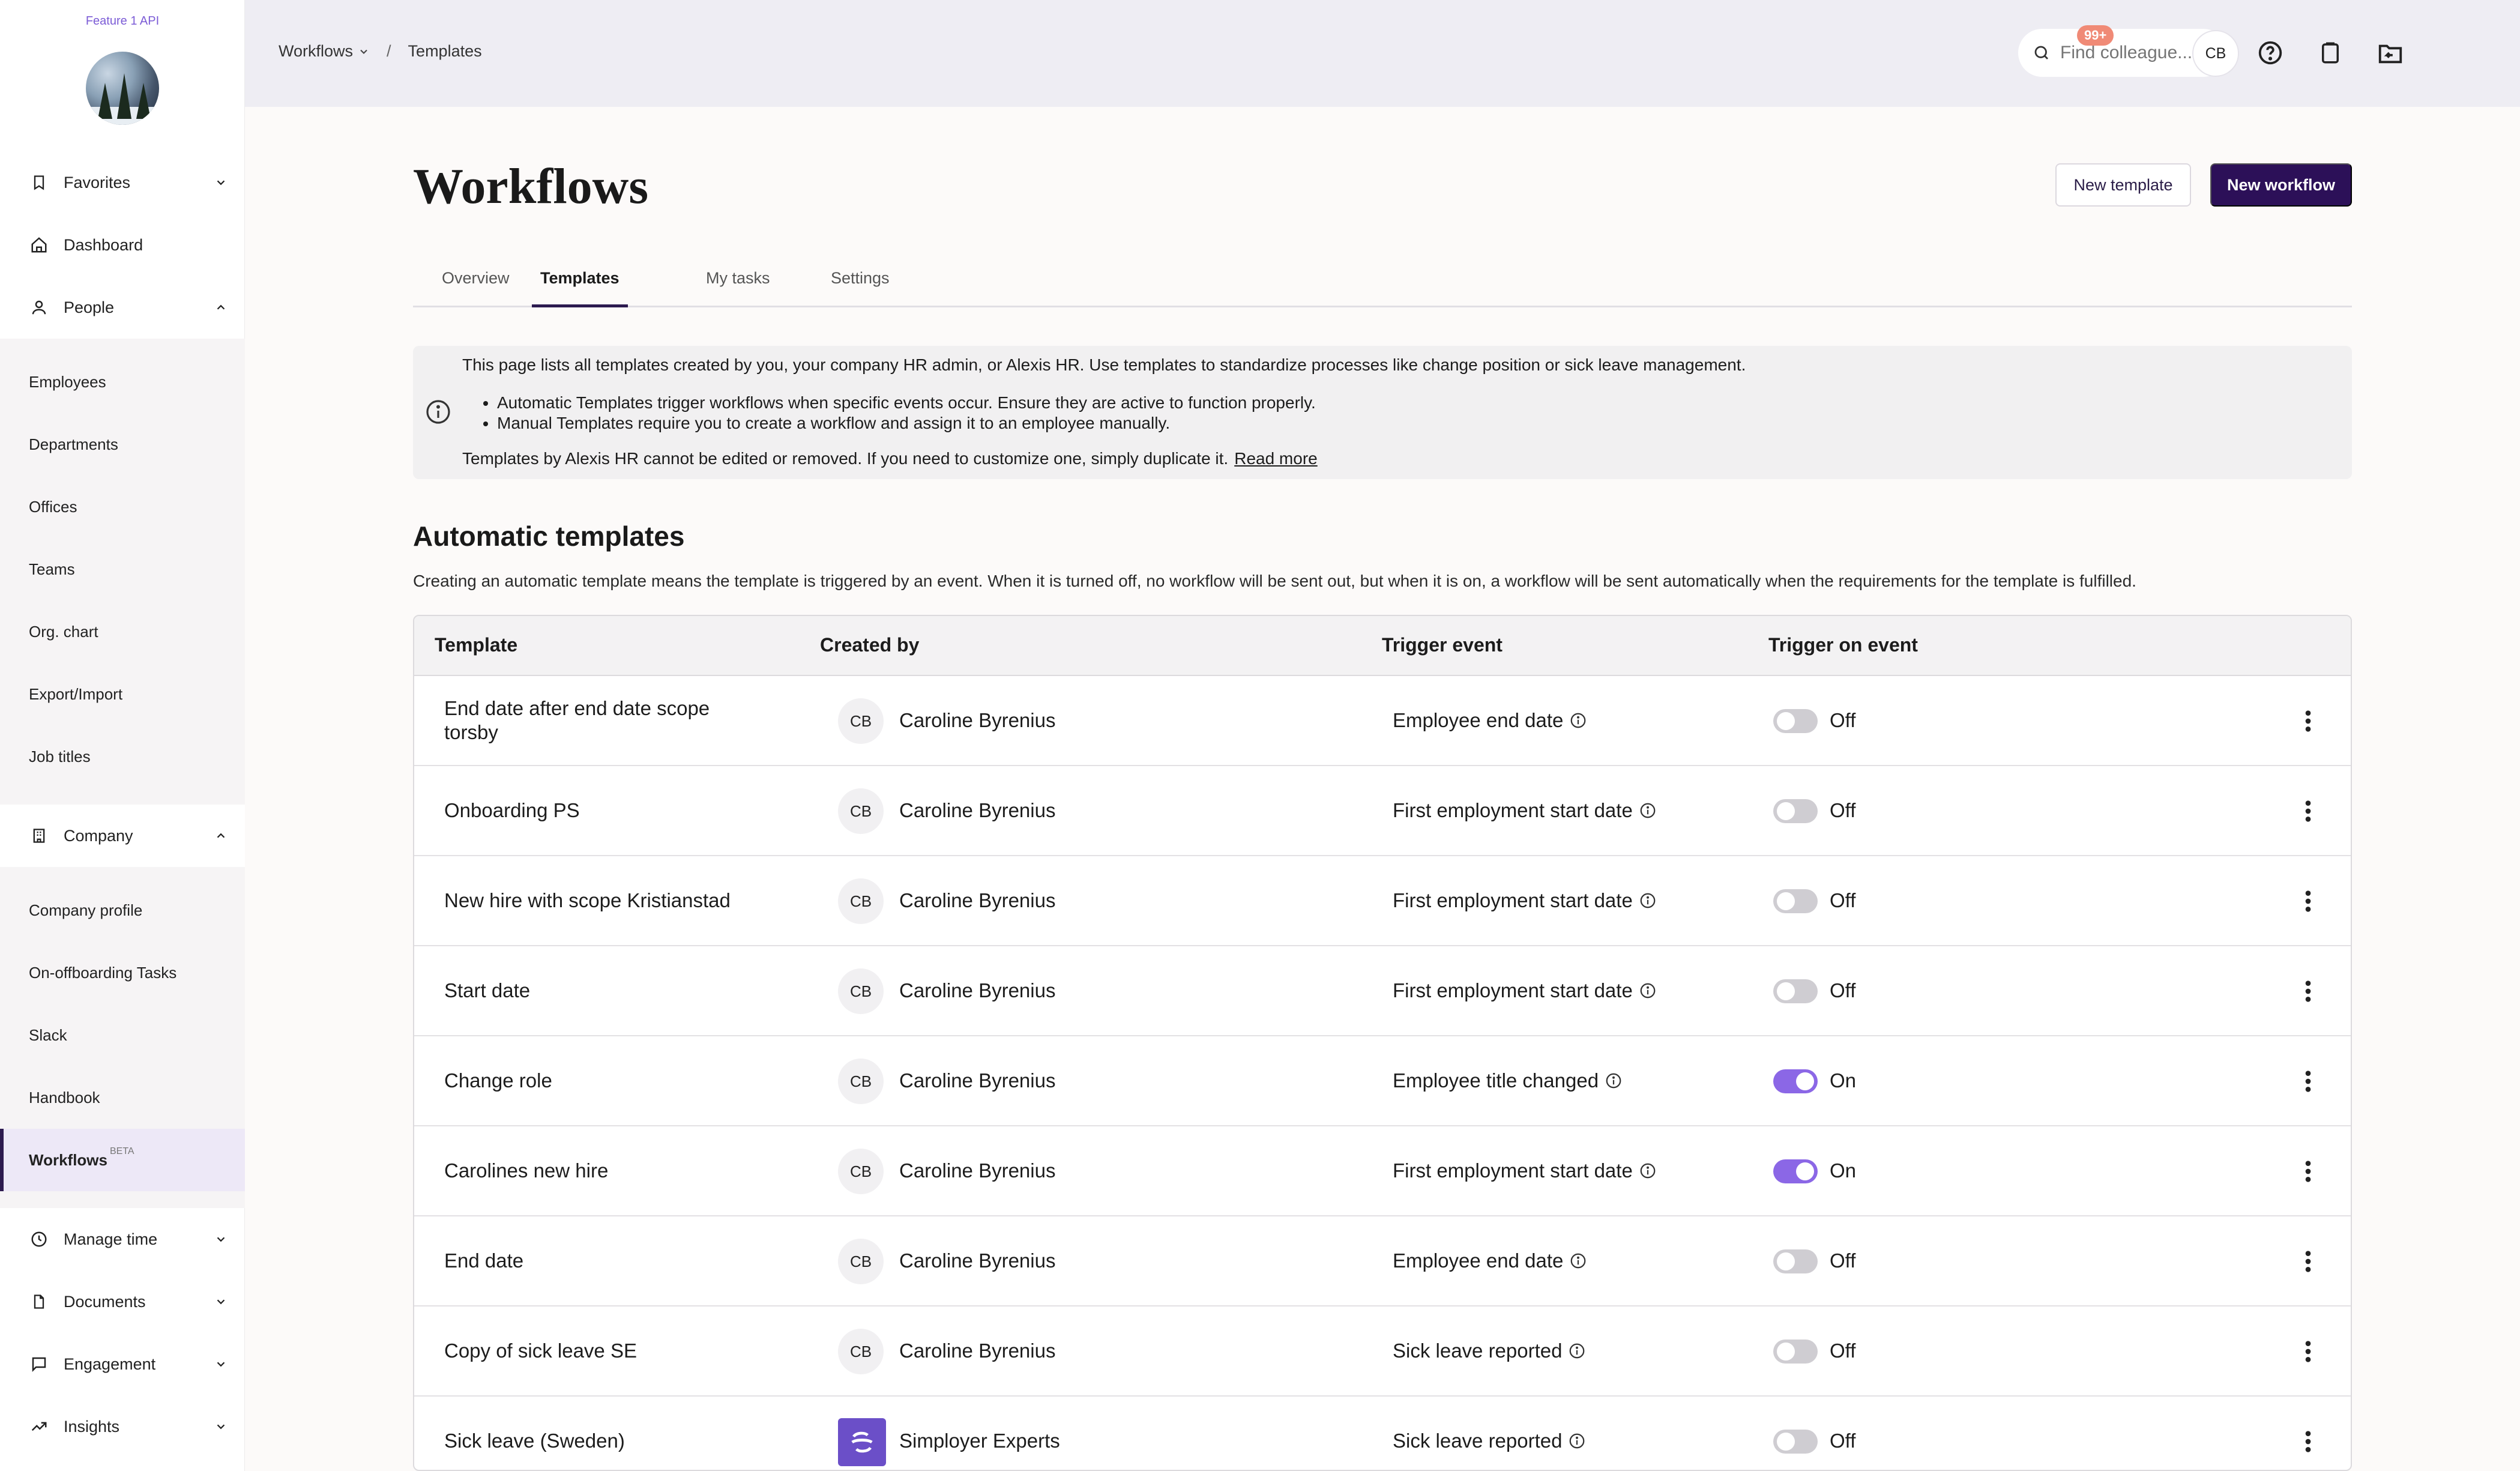  I want to click on sub-export-import: Export/Import, so click(123, 694).